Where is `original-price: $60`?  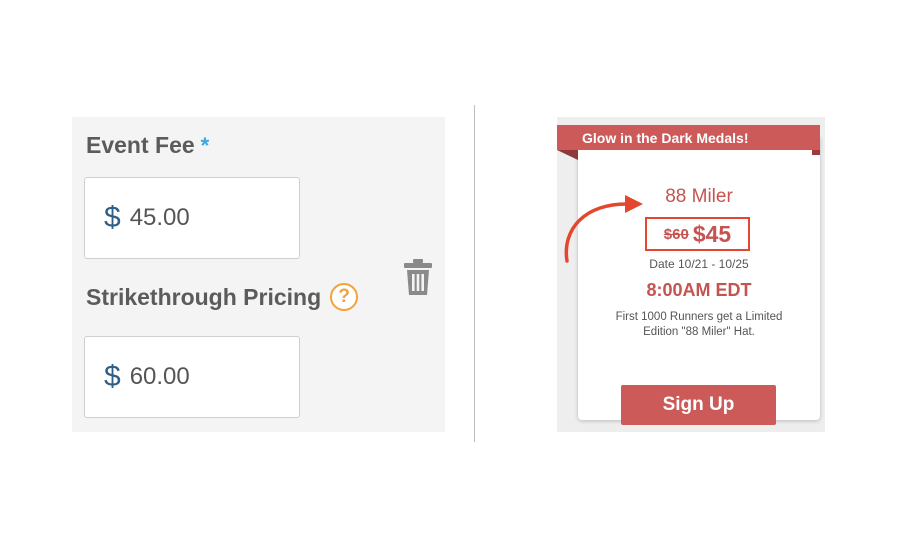 original-price: $60 is located at coordinates (676, 234).